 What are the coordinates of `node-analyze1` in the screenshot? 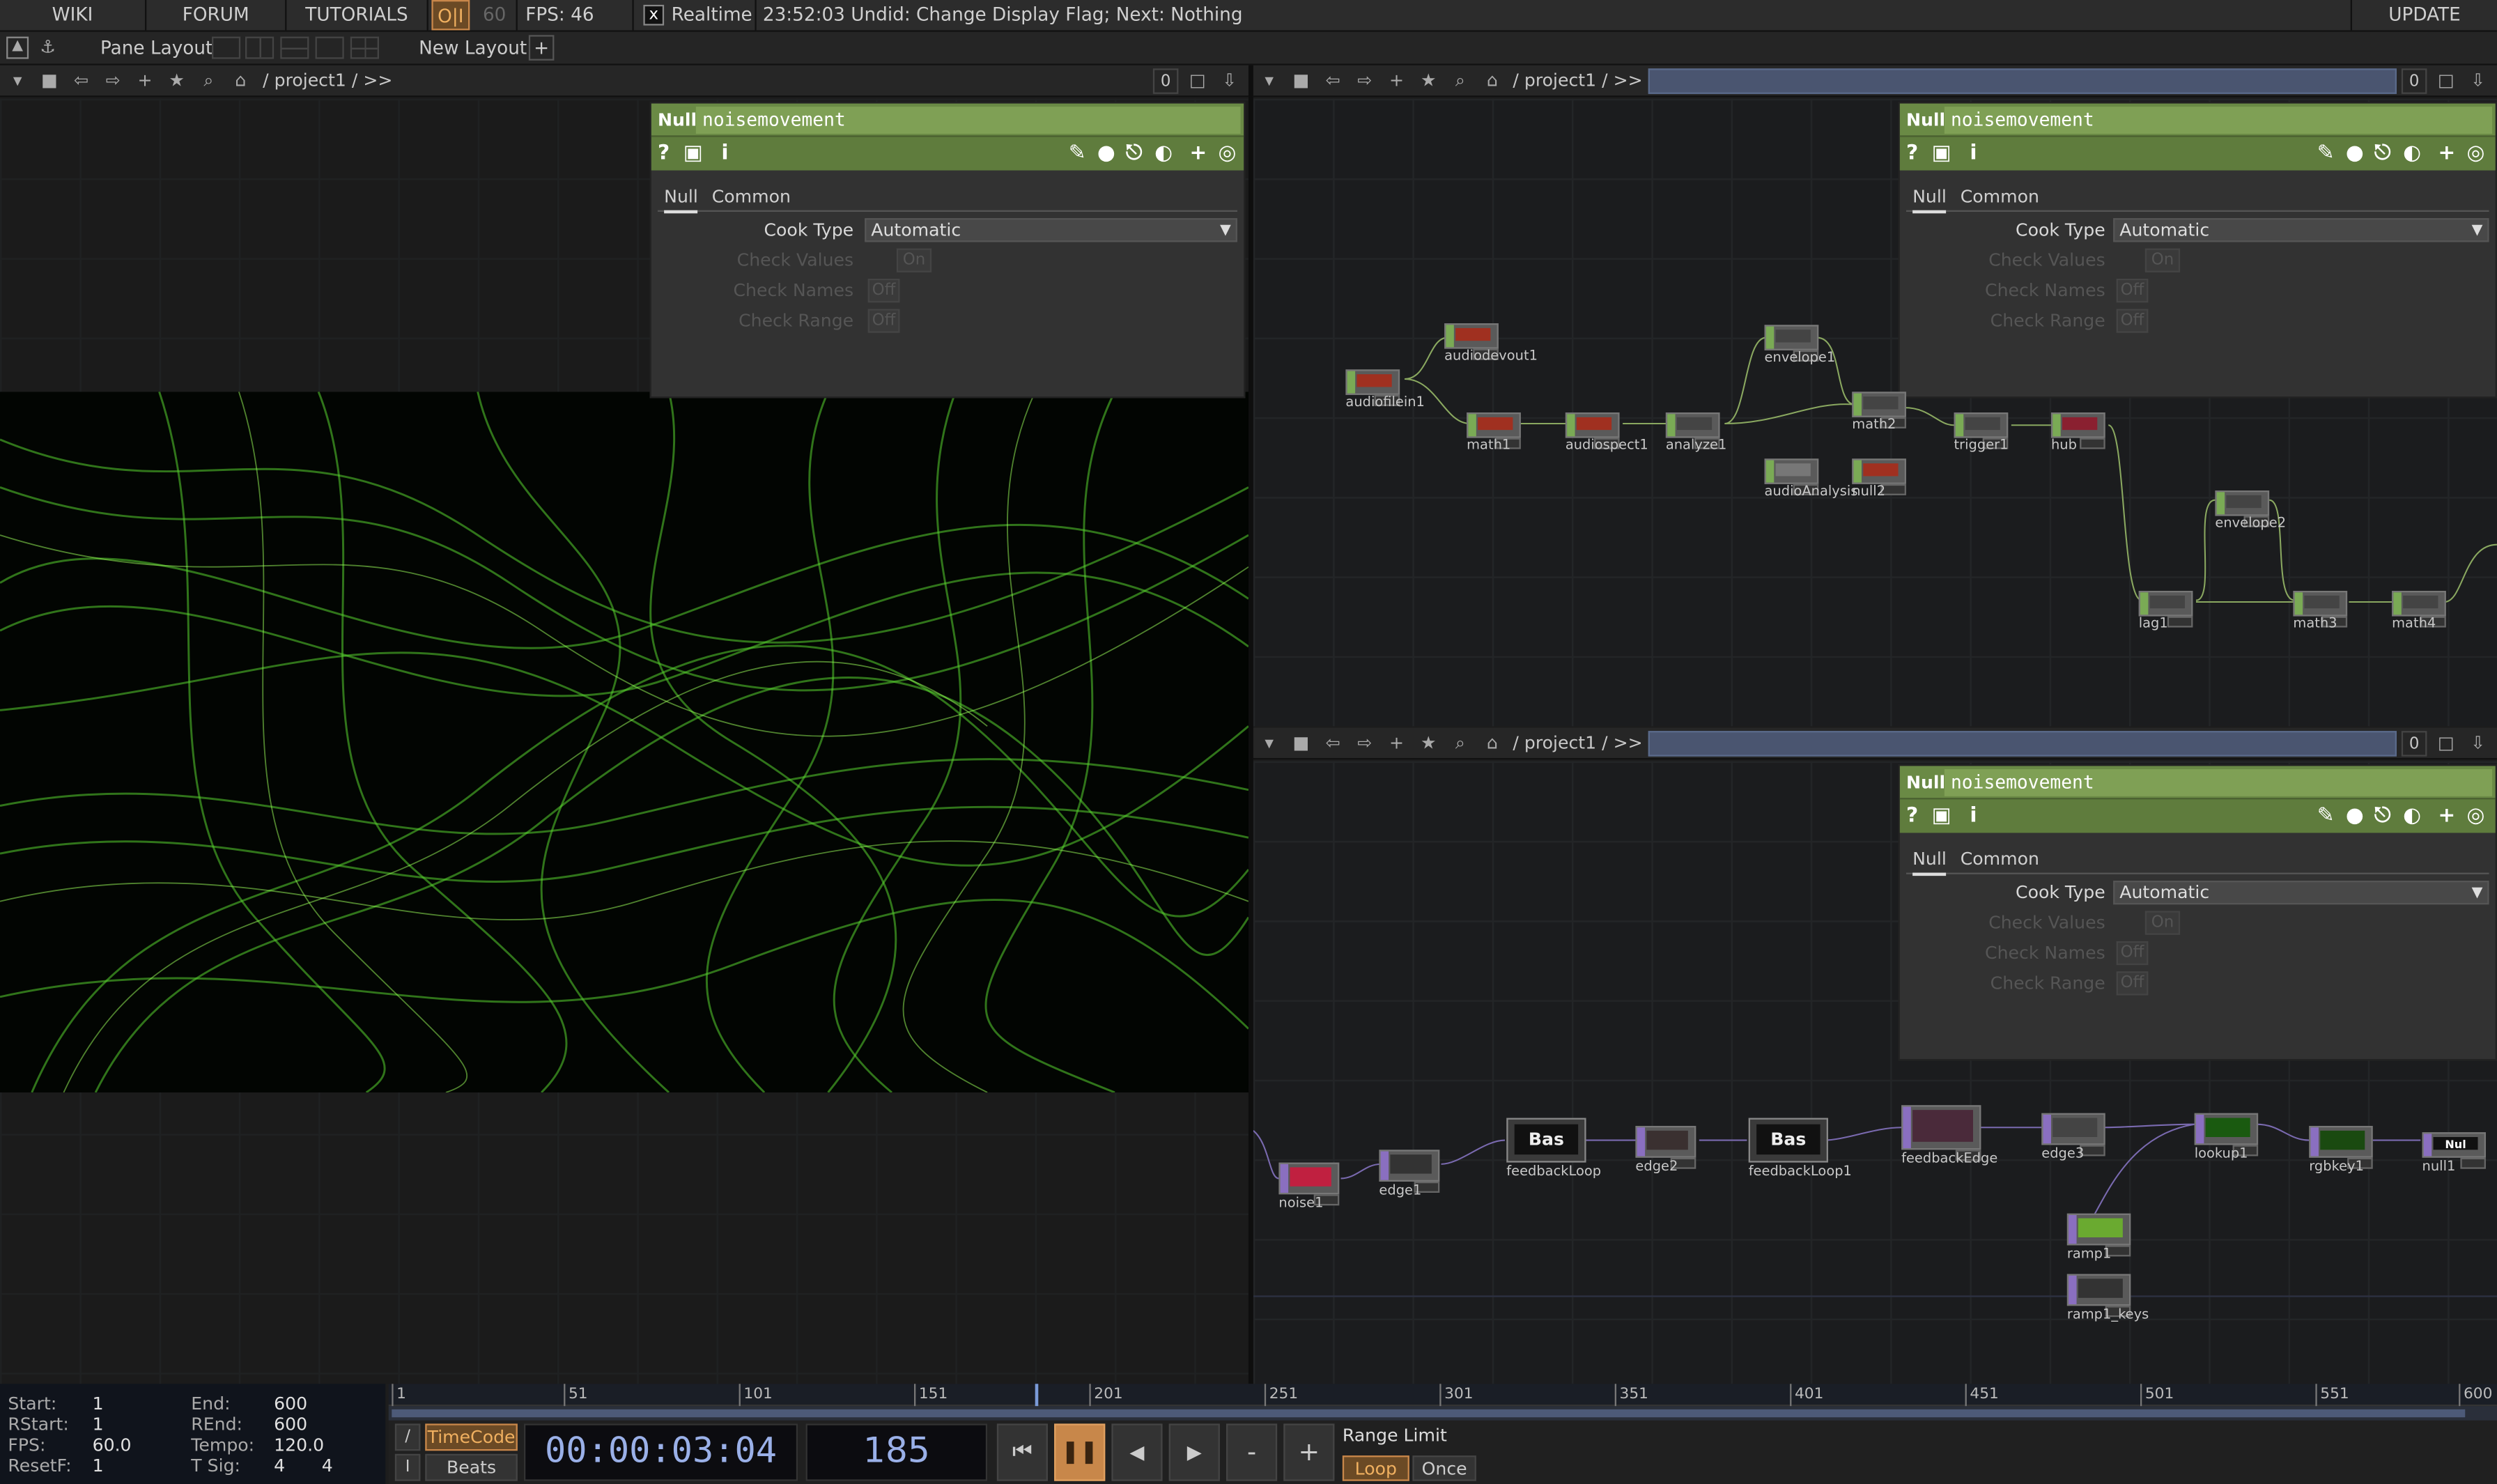 It's located at (1693, 430).